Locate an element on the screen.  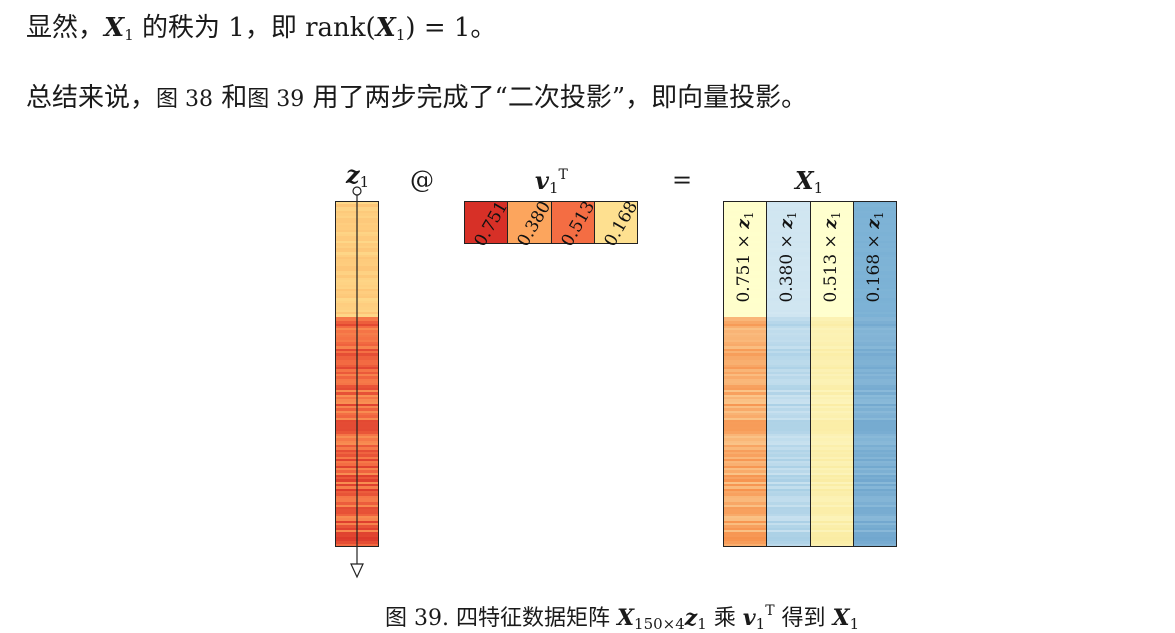
z1-arrow is located at coordinates (357, 382).